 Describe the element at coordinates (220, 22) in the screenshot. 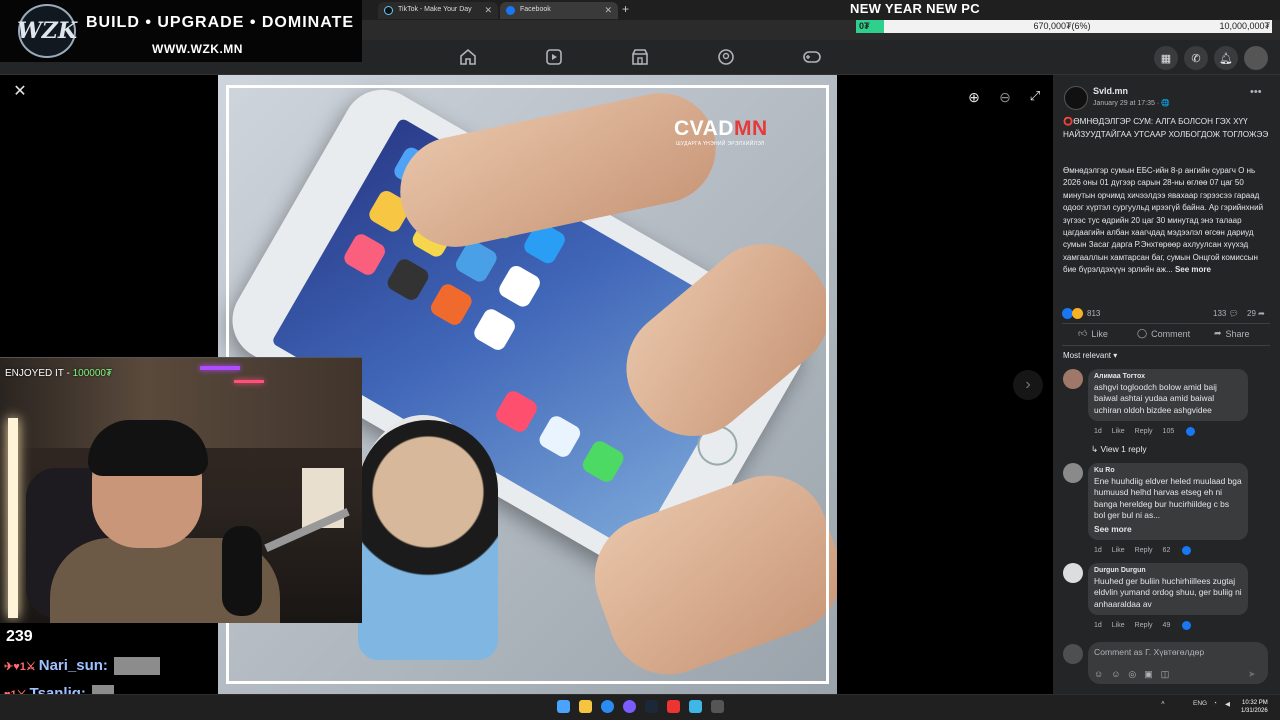

I see `banner-tagline: BUILD • UPGRADE • DOMINATE` at that location.